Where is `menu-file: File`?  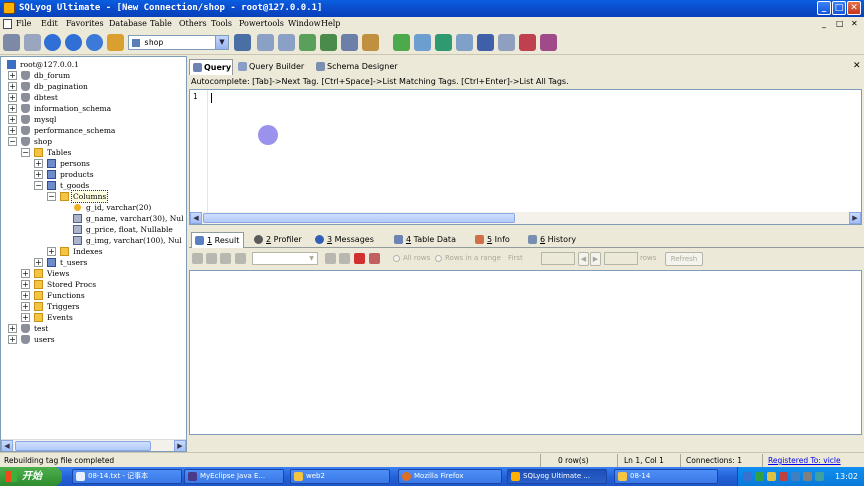
menu-file: File is located at coordinates (23, 24).